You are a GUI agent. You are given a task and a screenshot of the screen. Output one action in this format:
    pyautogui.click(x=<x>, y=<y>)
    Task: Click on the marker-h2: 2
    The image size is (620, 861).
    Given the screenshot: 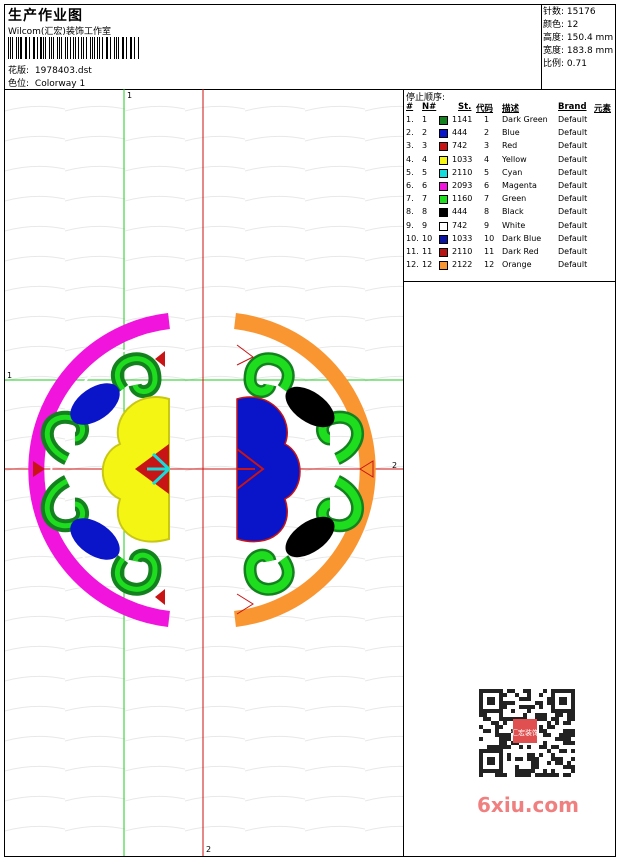 What is the action you would take?
    pyautogui.click(x=395, y=465)
    